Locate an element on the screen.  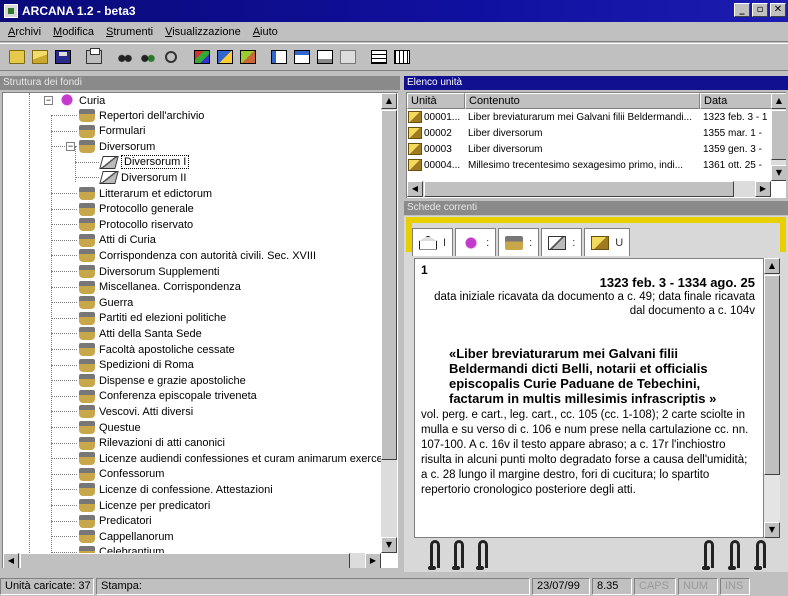
minimize-button: _ is located at coordinates (742, 10).